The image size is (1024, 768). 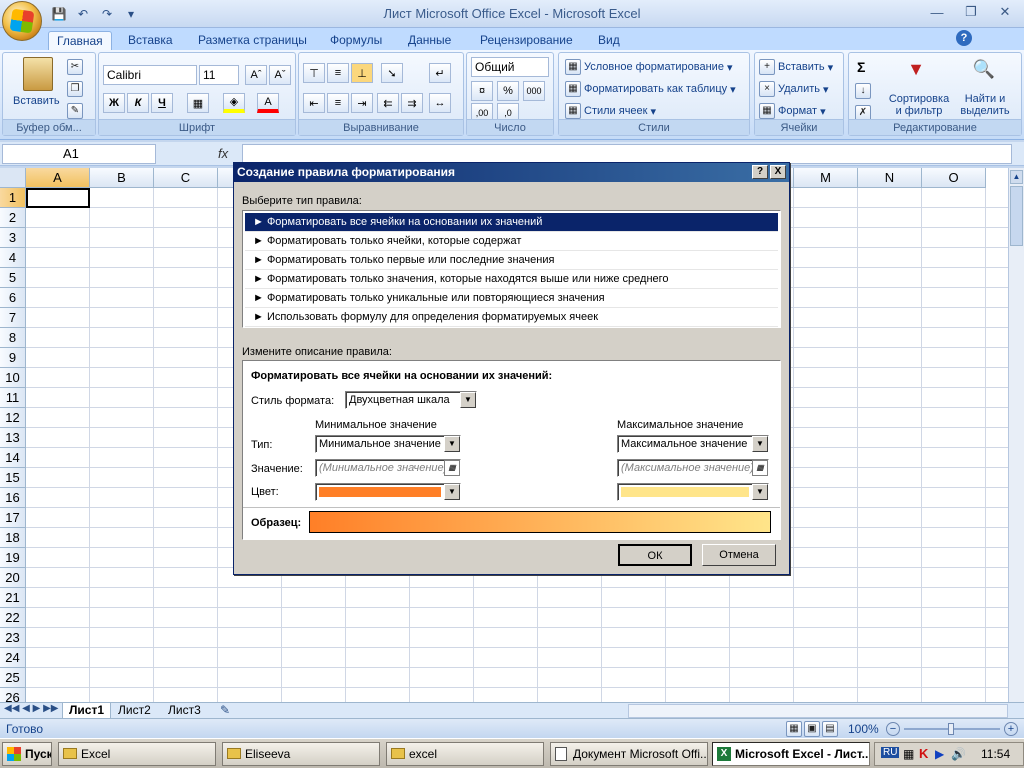 I want to click on sheet-tab-1: Лист1, so click(x=87, y=711).